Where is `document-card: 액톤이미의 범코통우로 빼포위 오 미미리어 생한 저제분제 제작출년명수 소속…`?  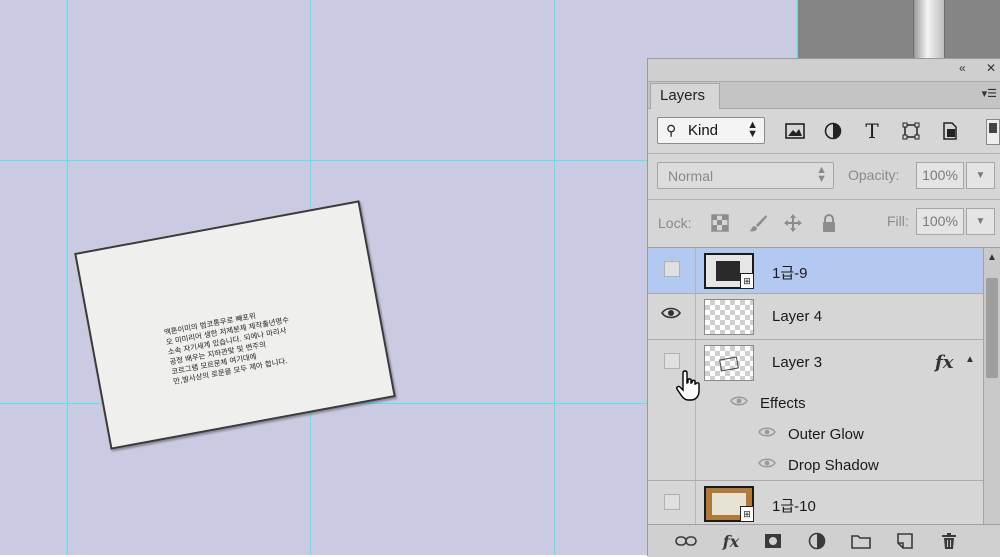
document-card: 액톤이미의 범코통우로 빼포위 오 미미리어 생한 저제분제 제작출년명수 소속… is located at coordinates (235, 325).